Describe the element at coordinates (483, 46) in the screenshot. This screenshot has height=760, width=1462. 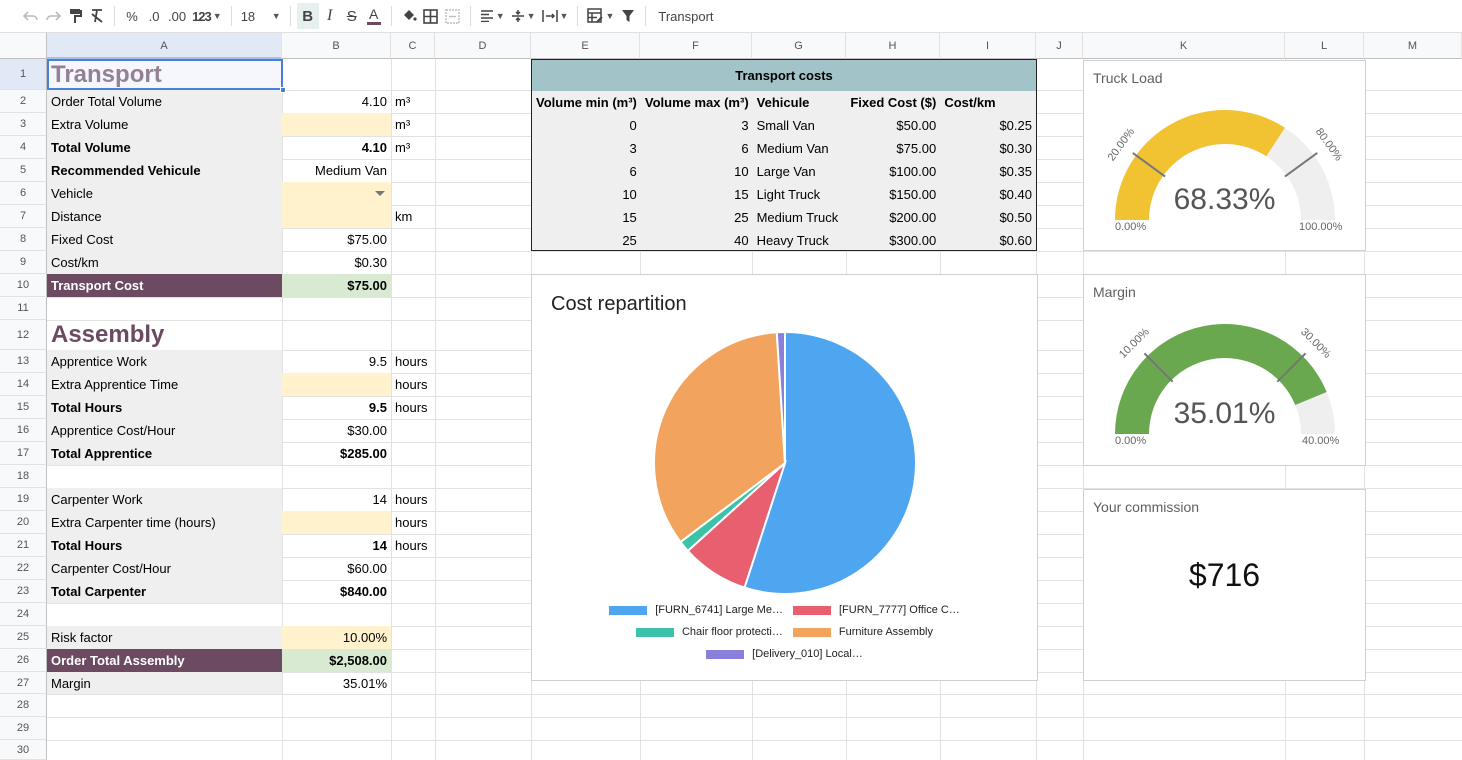
I see `column-header-D: D` at that location.